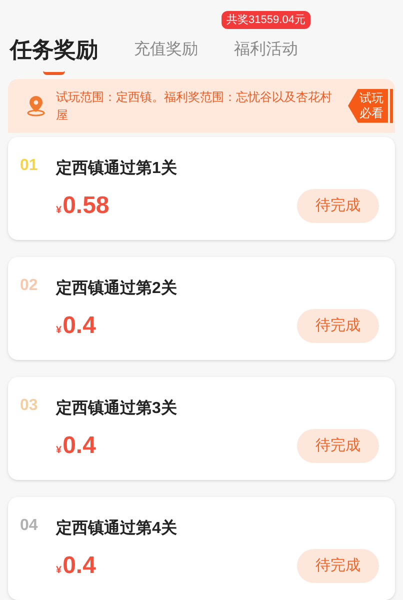  What do you see at coordinates (117, 288) in the screenshot?
I see `task-title: 定西镇通过第2关` at bounding box center [117, 288].